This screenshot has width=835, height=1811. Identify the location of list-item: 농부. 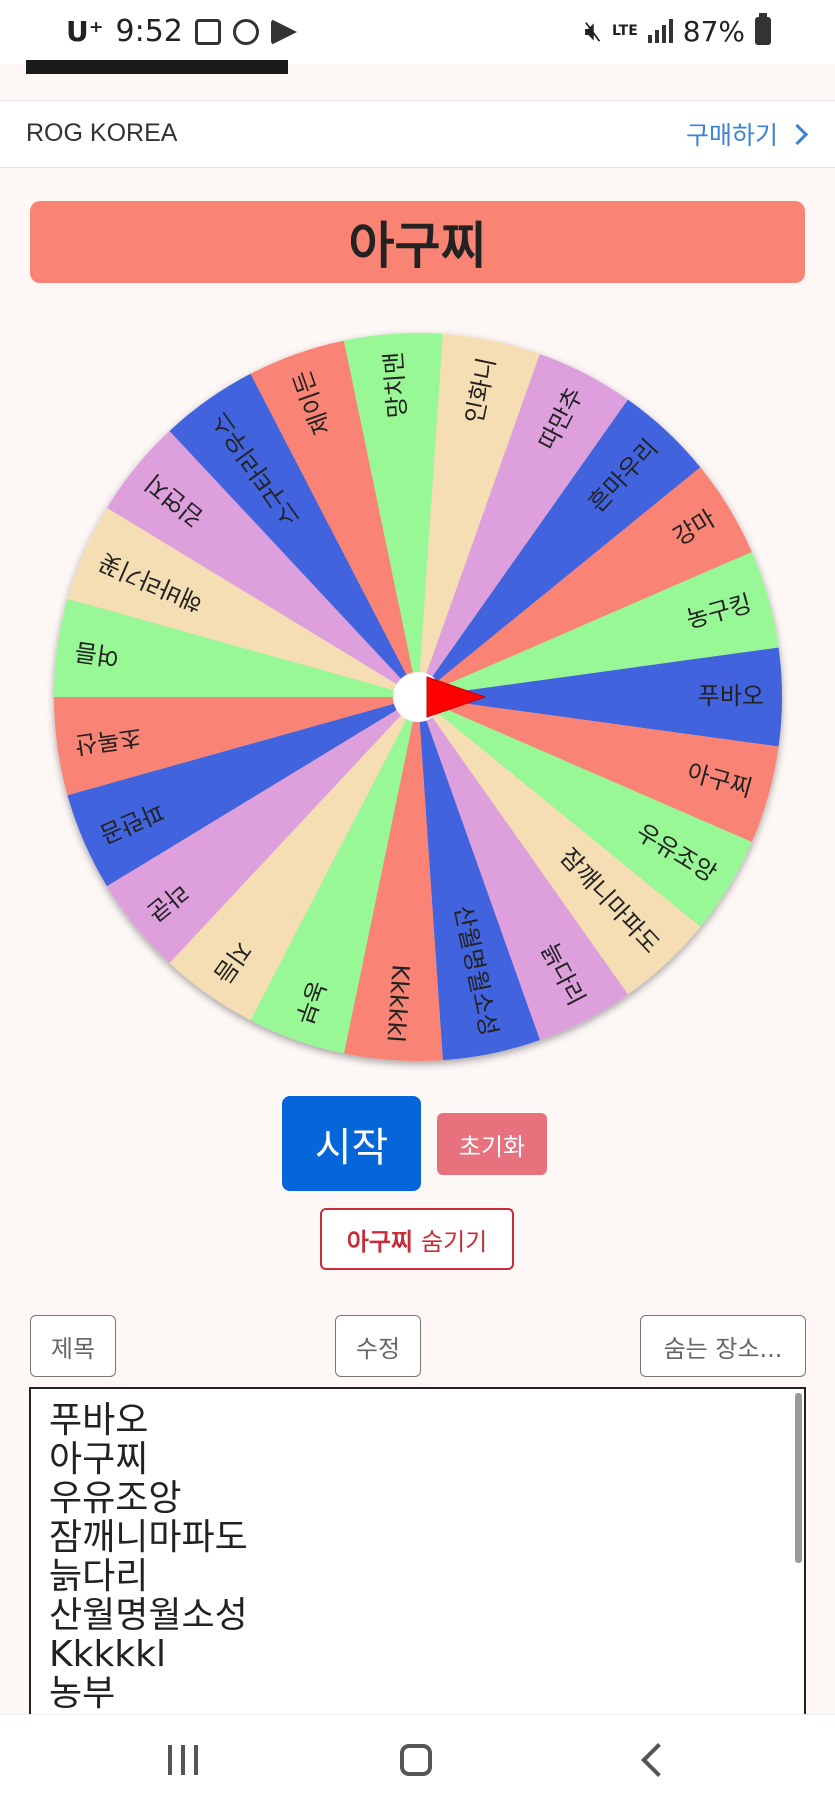
(82, 1693).